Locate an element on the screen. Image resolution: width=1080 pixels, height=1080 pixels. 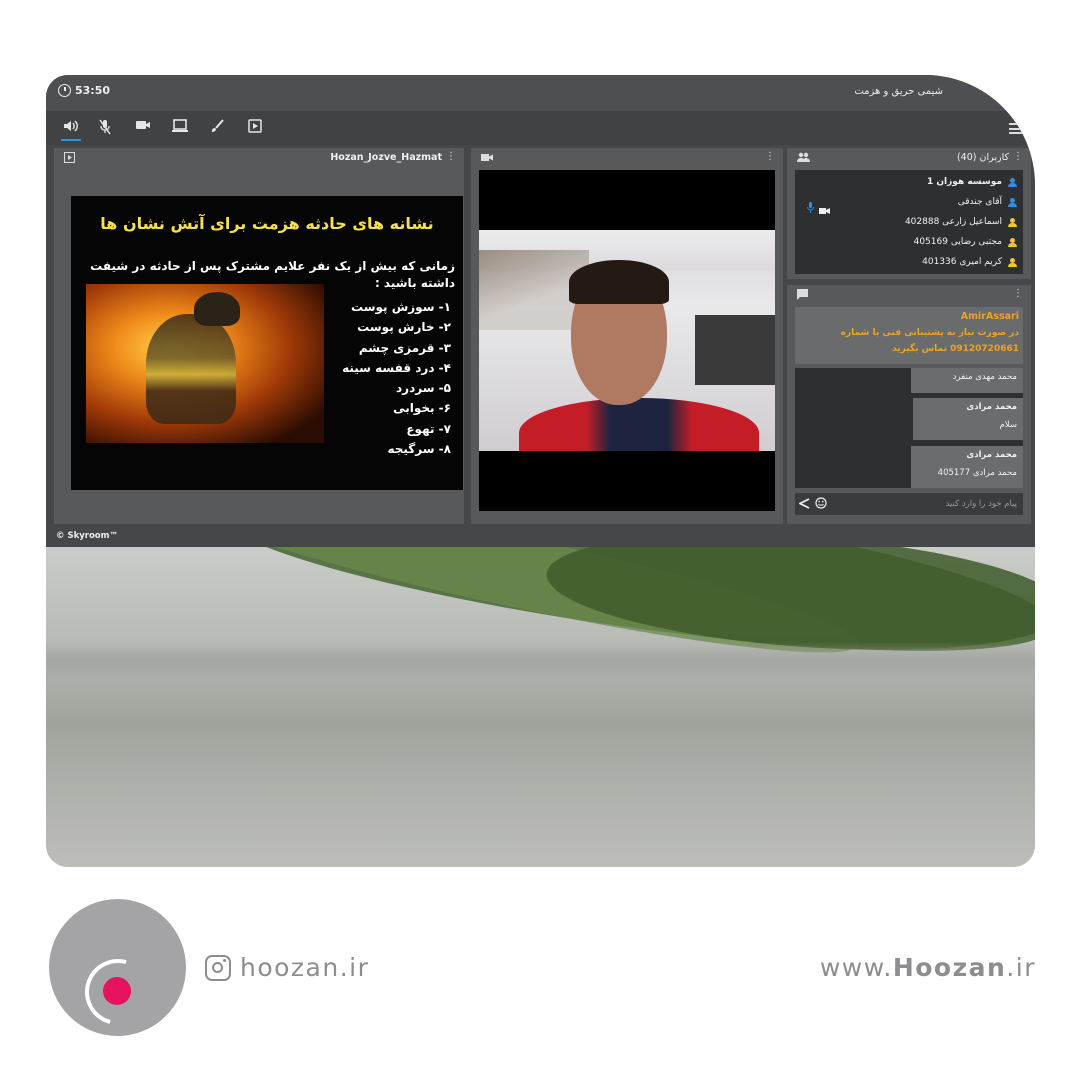
users-header: کاربران (40) ⋮ is located at coordinates (909, 158).